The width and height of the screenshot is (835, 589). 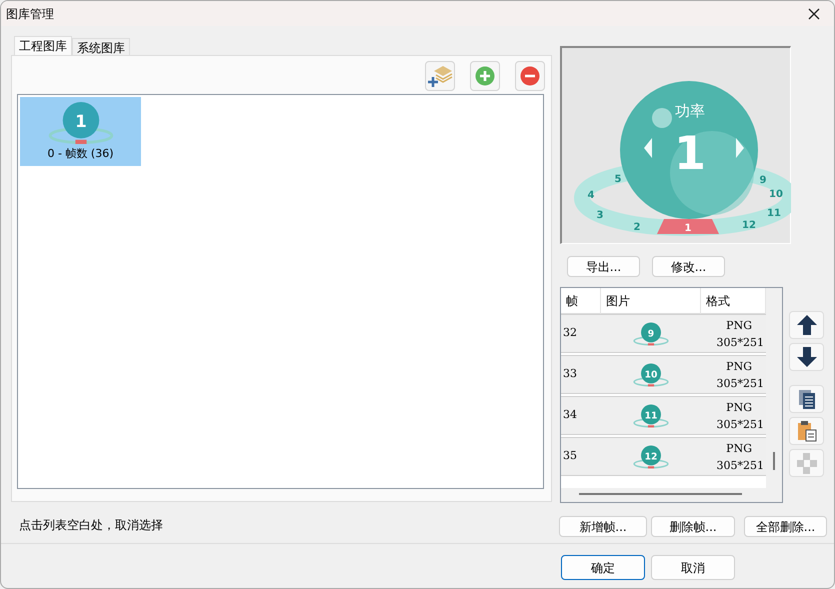 What do you see at coordinates (651, 457) in the screenshot?
I see `thumbnail-drawing: 12` at bounding box center [651, 457].